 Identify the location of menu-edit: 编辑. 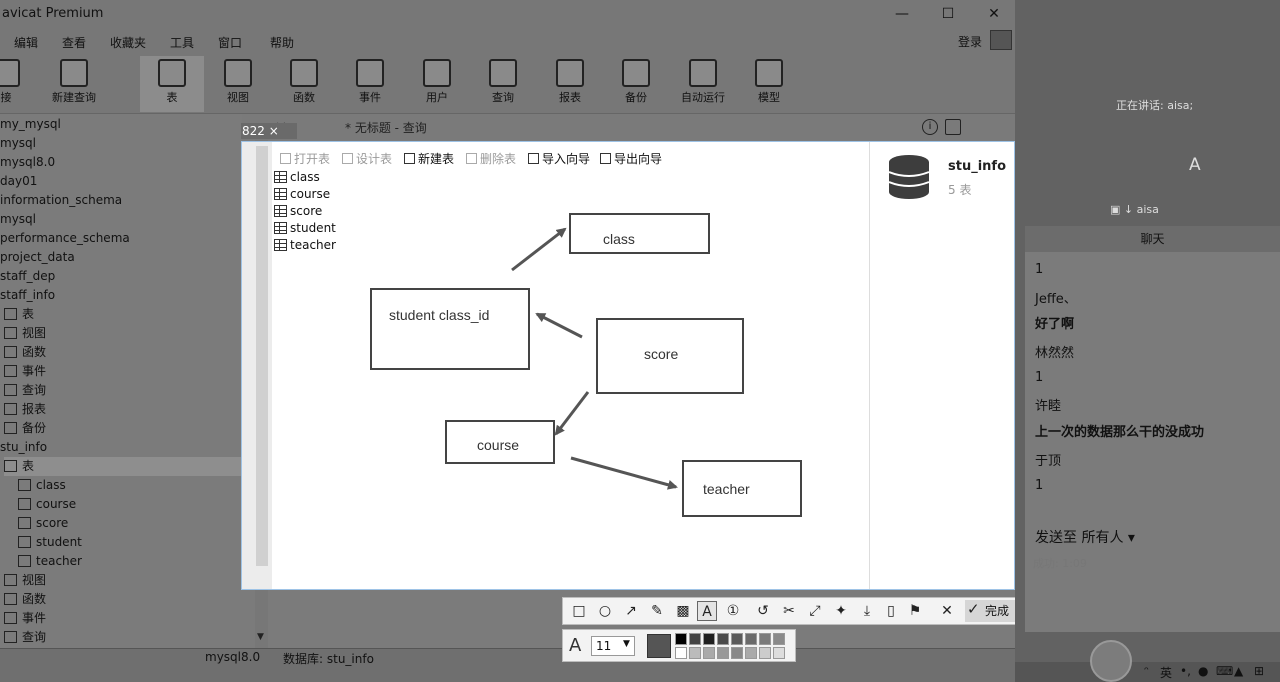
(26, 42).